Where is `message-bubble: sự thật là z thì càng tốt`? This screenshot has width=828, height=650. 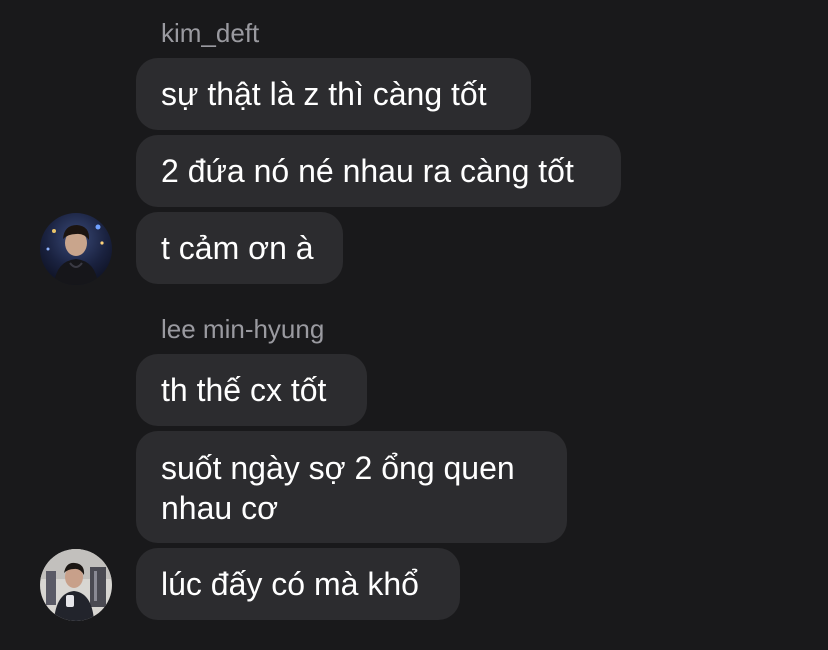 message-bubble: sự thật là z thì càng tốt is located at coordinates (333, 94).